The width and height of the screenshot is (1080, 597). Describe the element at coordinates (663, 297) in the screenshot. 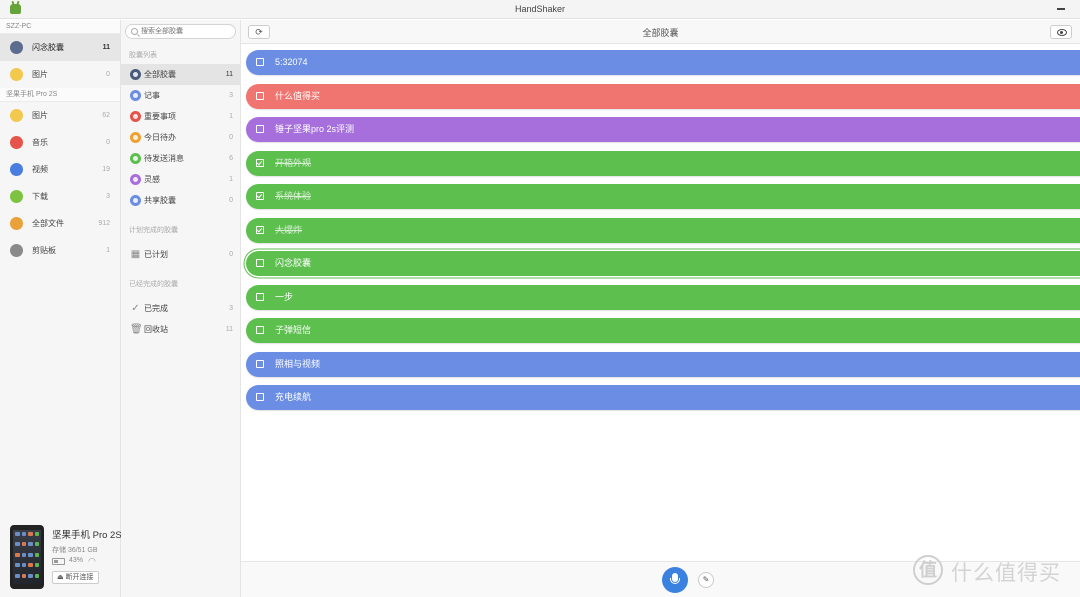

I see `capsule-item: 一步` at that location.